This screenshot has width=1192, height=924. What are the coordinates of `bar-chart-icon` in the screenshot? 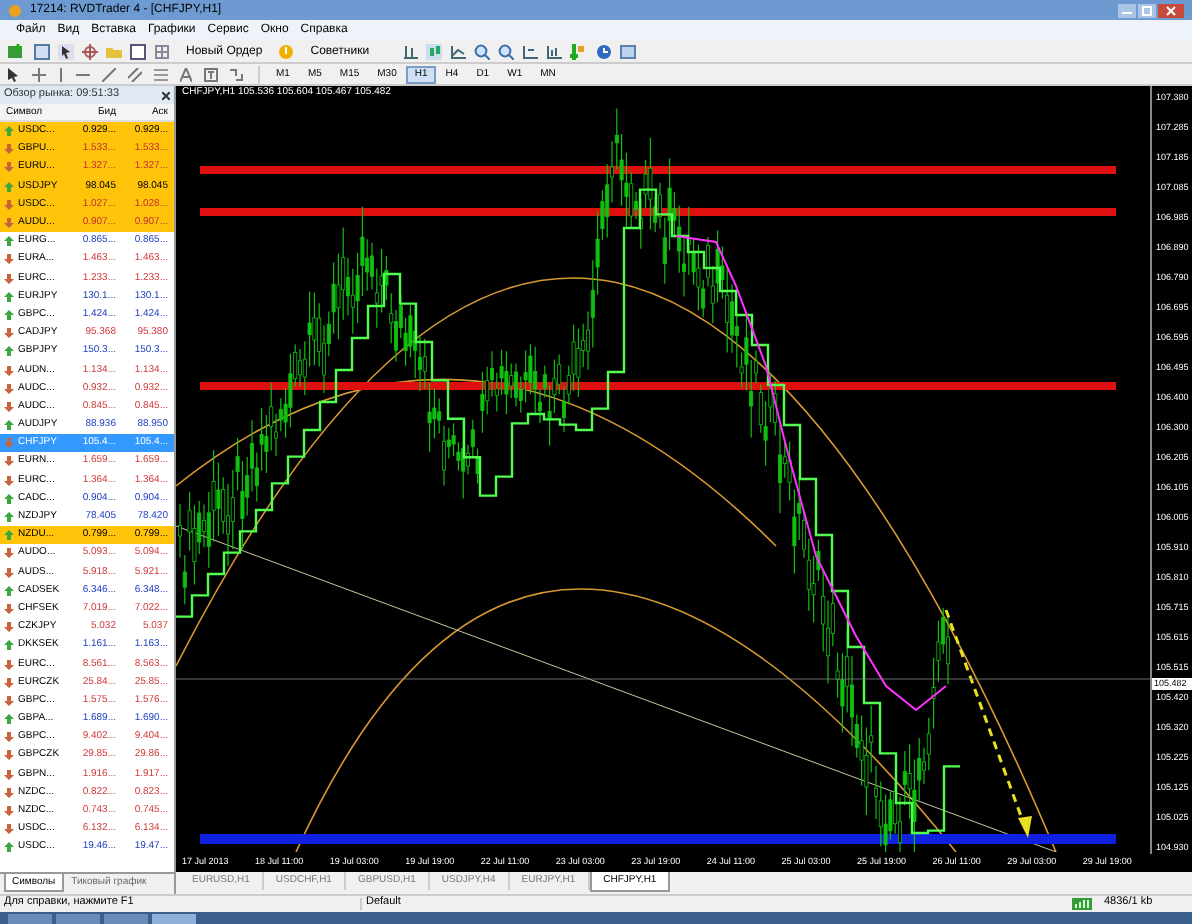 It's located at (409, 51).